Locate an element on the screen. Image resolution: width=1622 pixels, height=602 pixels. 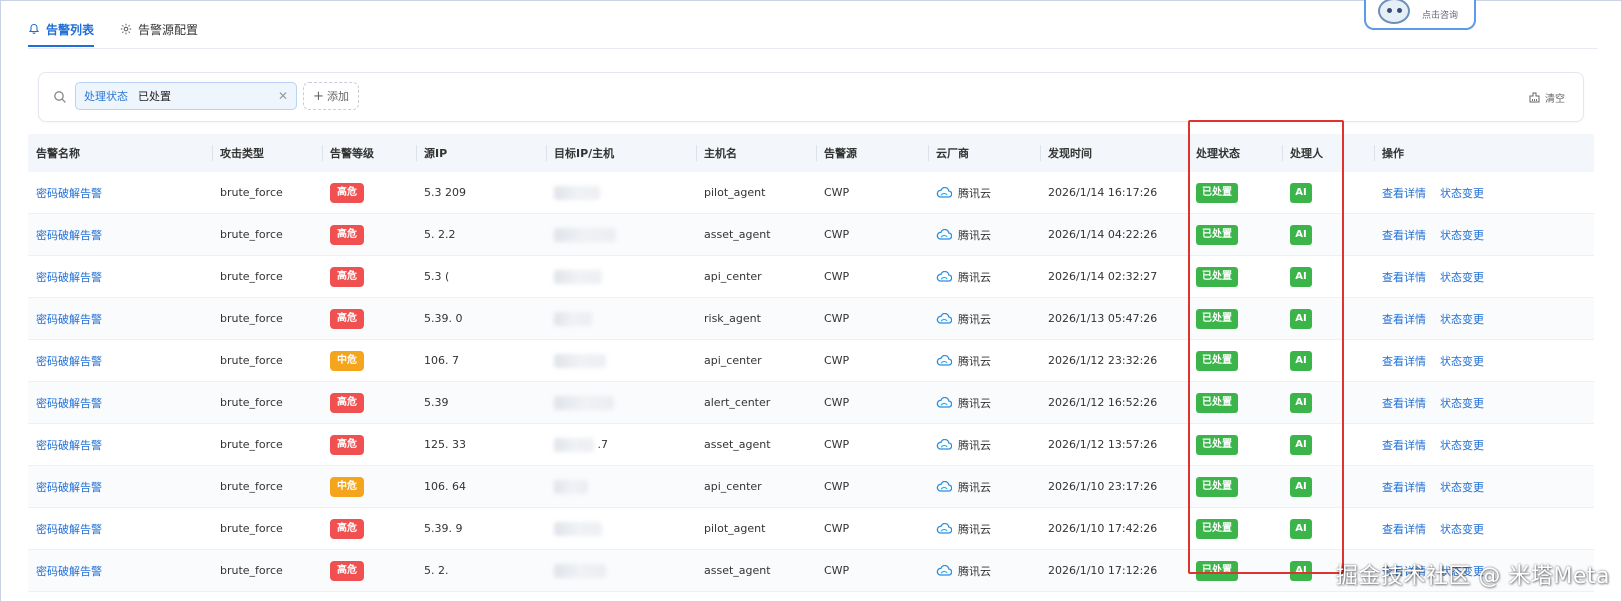
source-ip-text: 5.3 ( is located at coordinates (437, 276).